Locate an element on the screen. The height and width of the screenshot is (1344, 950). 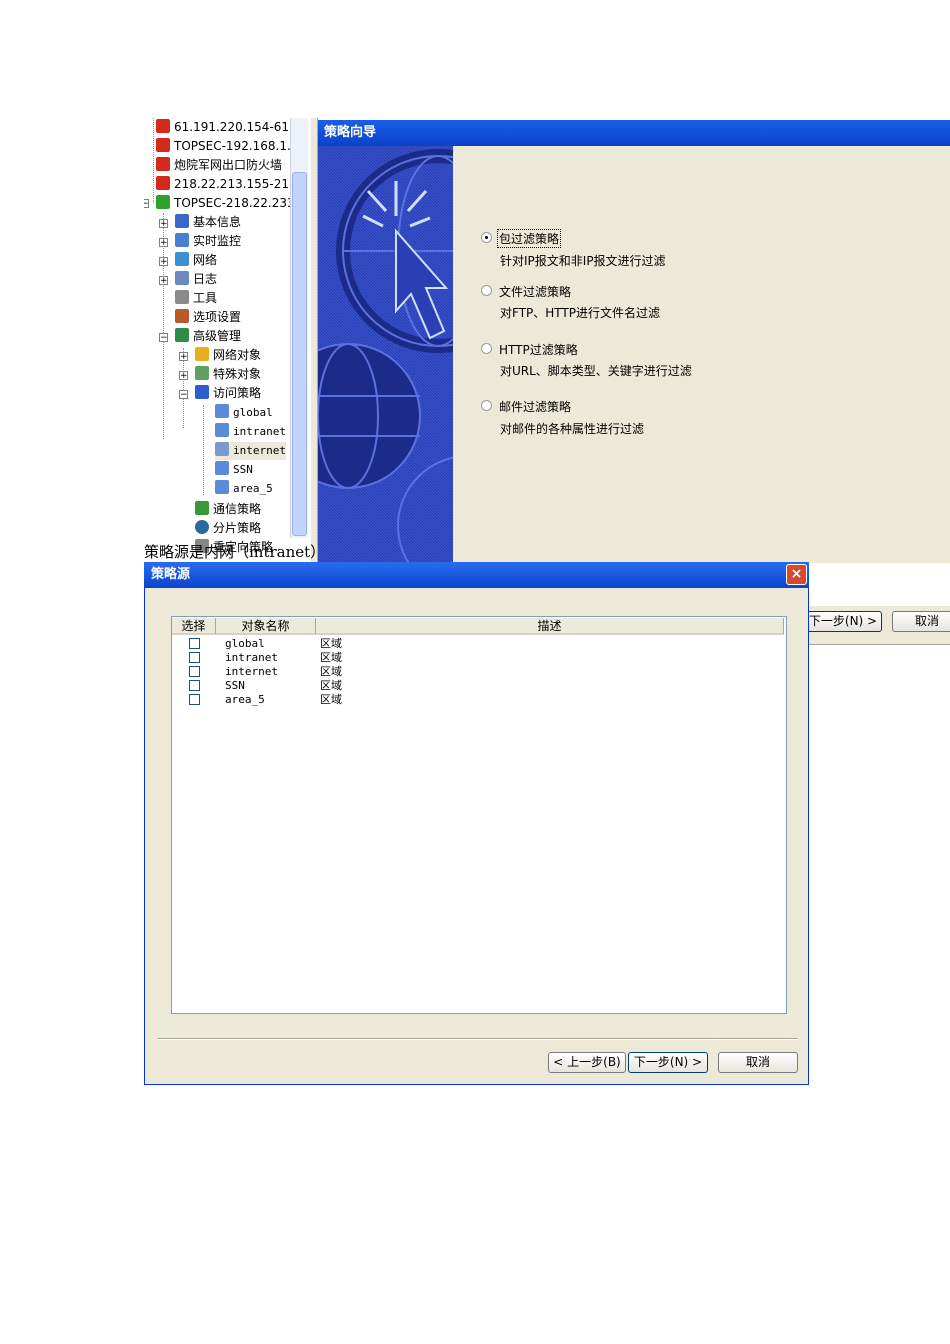
tree-item-access-policy: 访问策略 is located at coordinates (228, 393).